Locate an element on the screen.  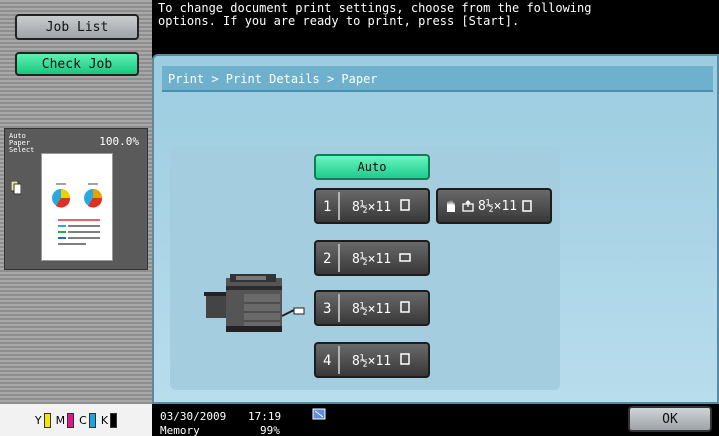
tray-2-button: 2 8½×11 is located at coordinates (372, 258).